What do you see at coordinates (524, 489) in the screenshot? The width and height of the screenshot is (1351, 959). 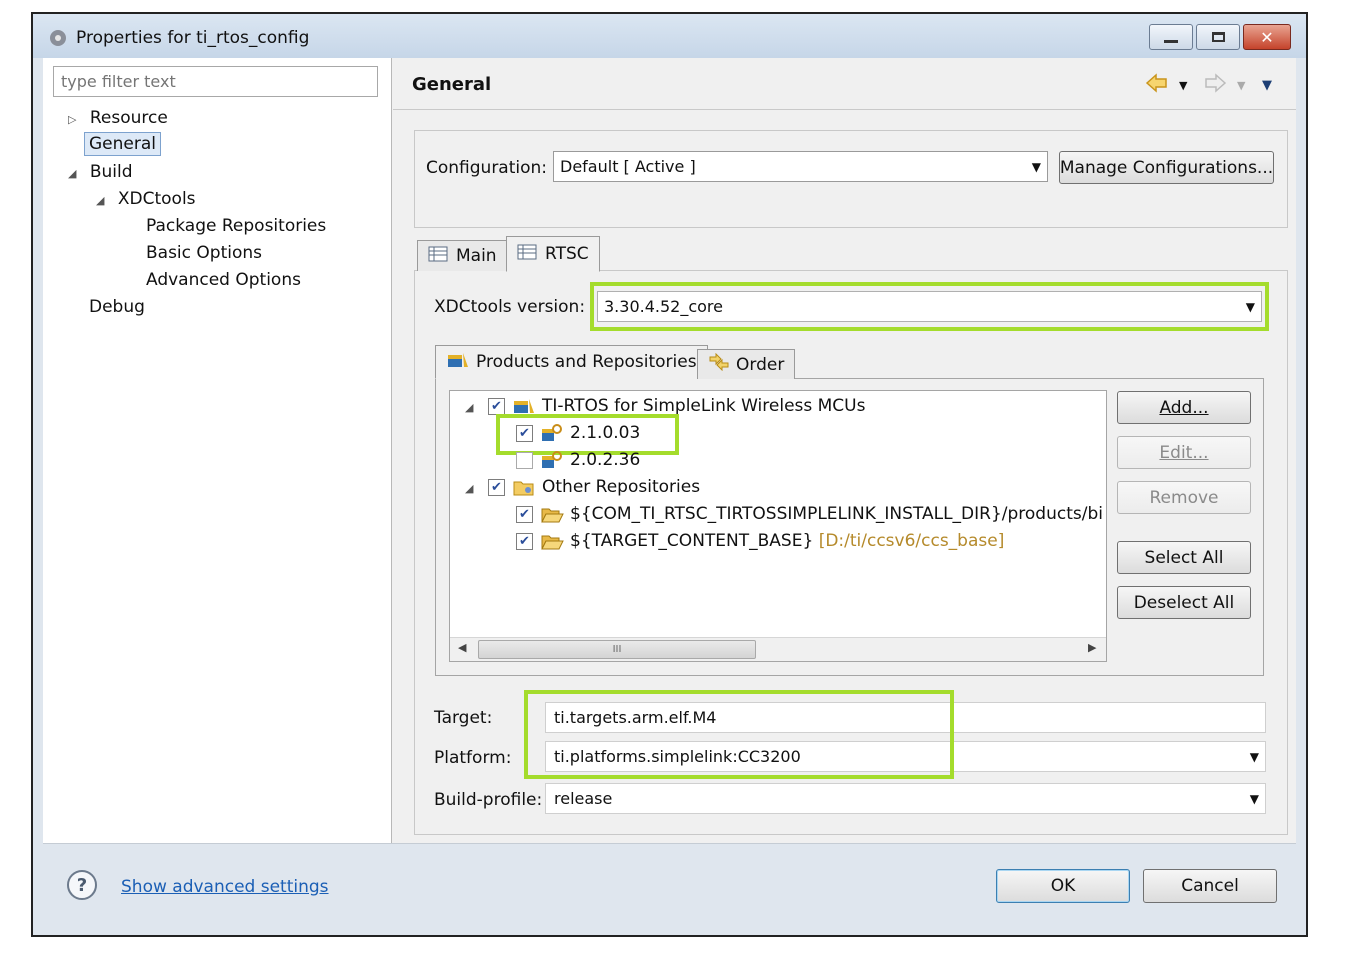 I see `folder-icon` at bounding box center [524, 489].